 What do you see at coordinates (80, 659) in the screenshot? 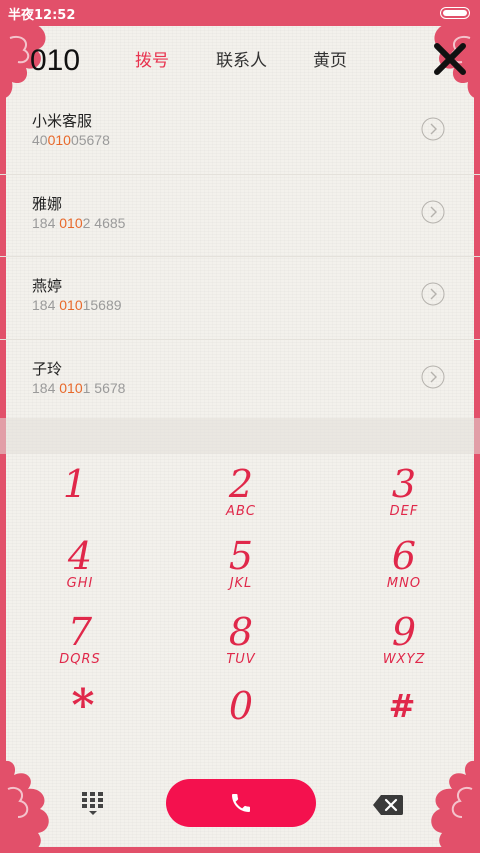
I see `key-letters: DQRS` at bounding box center [80, 659].